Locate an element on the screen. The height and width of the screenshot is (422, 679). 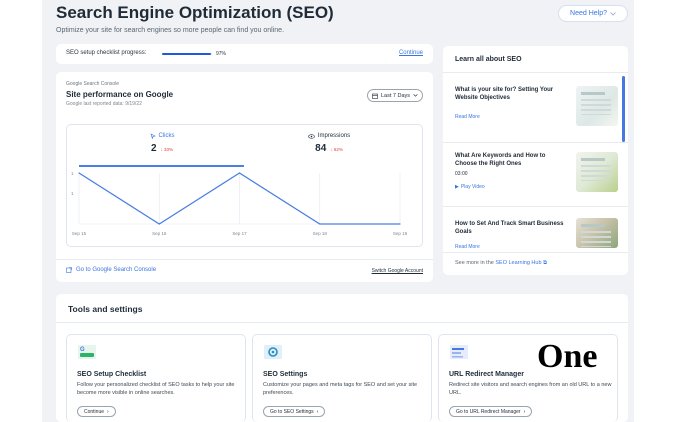
tool-name: SEO Settings is located at coordinates (285, 374).